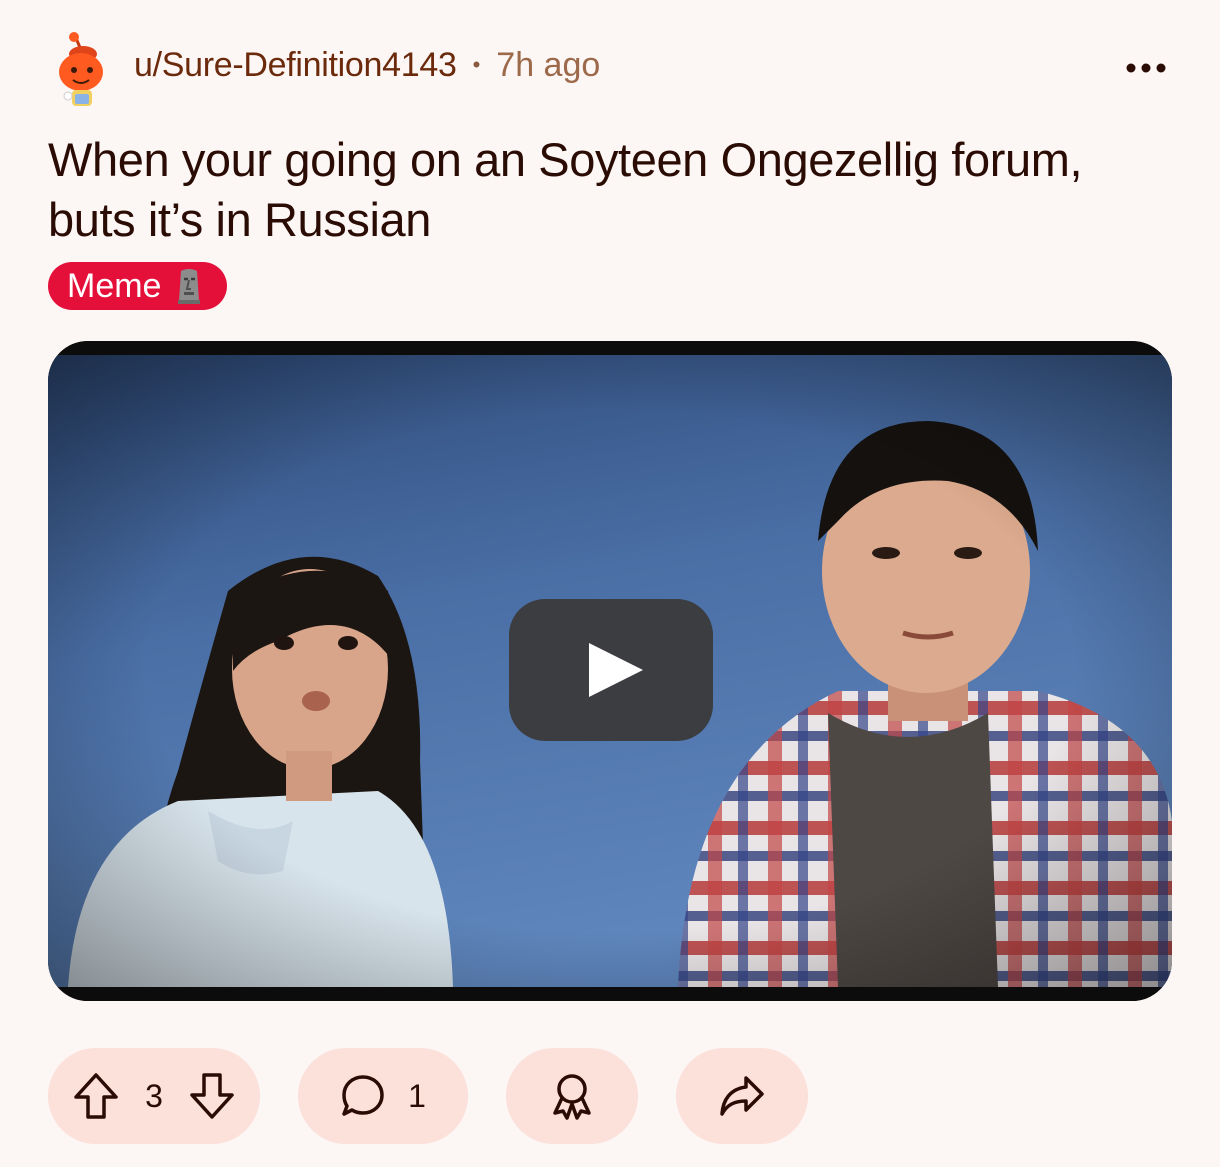 This screenshot has height=1167, width=1220. I want to click on flair-label: Meme, so click(114, 285).